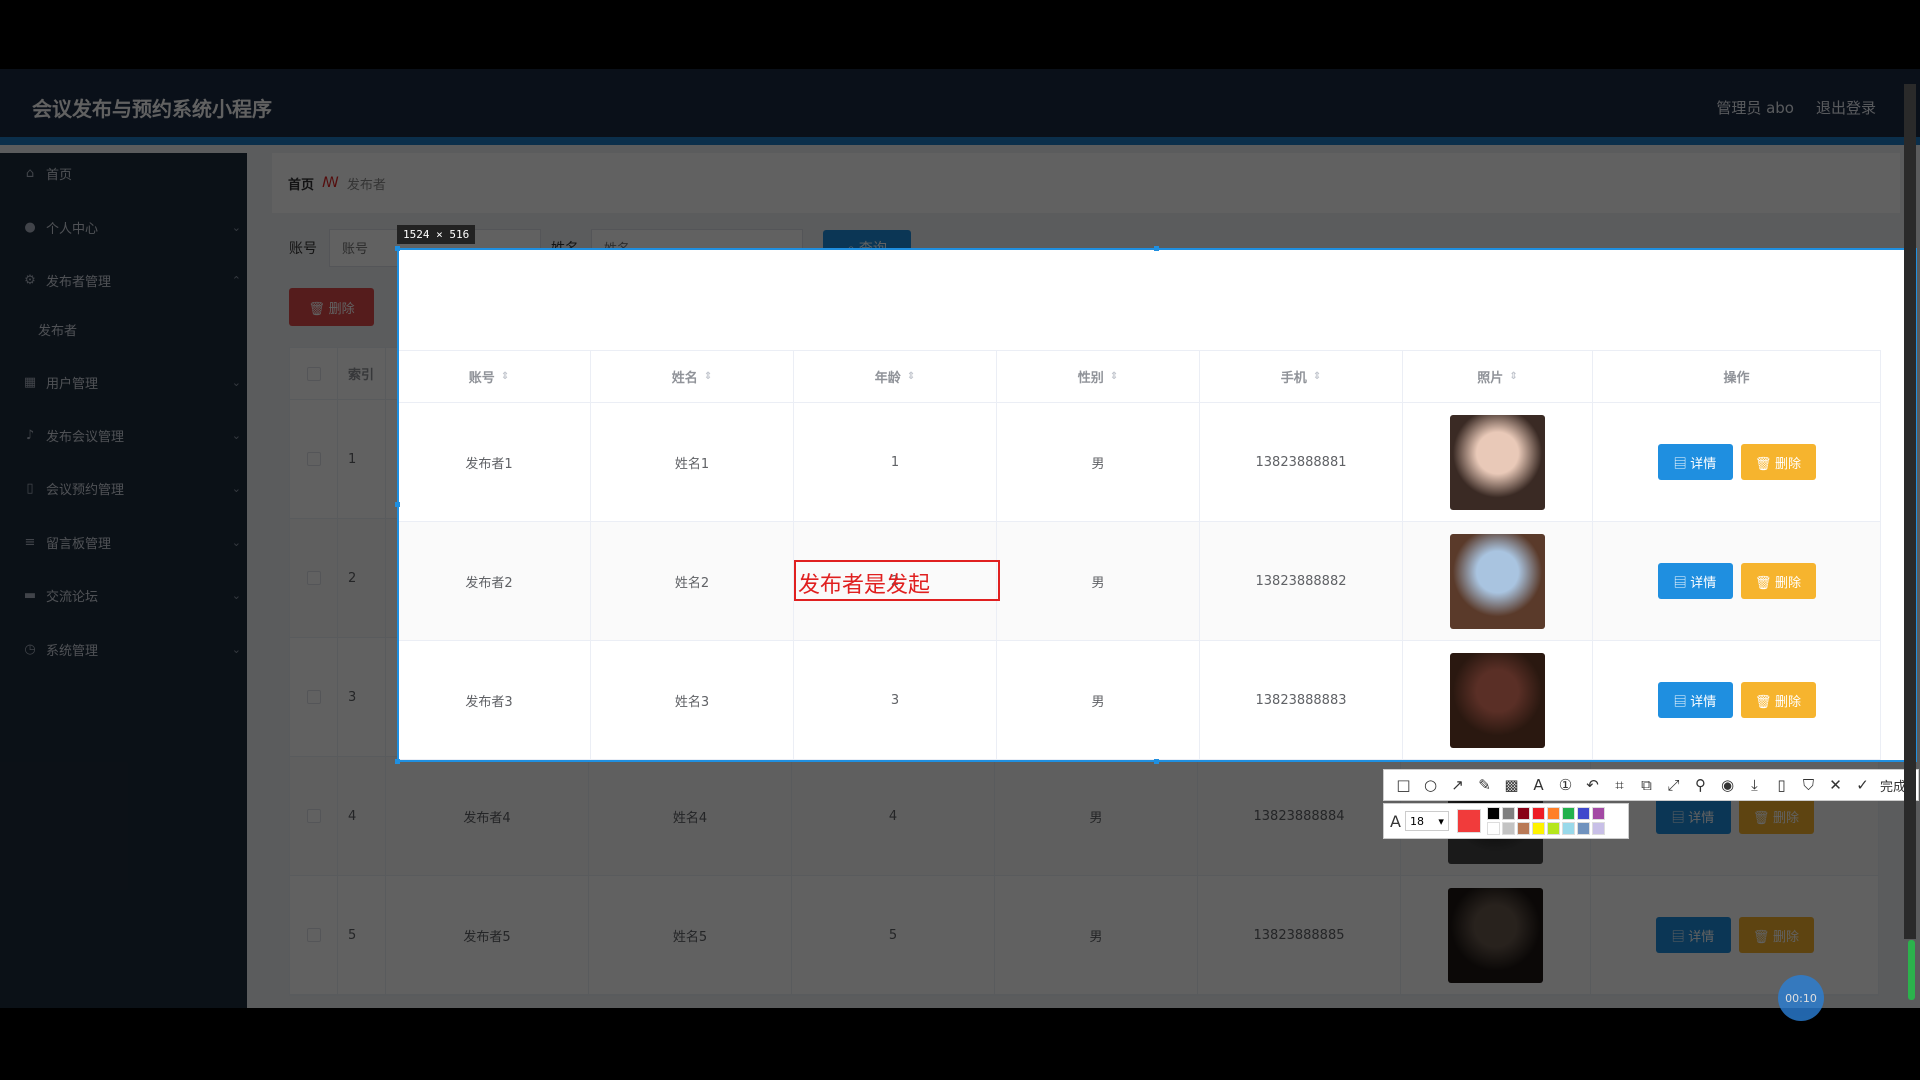 This screenshot has height=1080, width=1920. Describe the element at coordinates (1565, 785) in the screenshot. I see `number-tool-icon: ①` at that location.